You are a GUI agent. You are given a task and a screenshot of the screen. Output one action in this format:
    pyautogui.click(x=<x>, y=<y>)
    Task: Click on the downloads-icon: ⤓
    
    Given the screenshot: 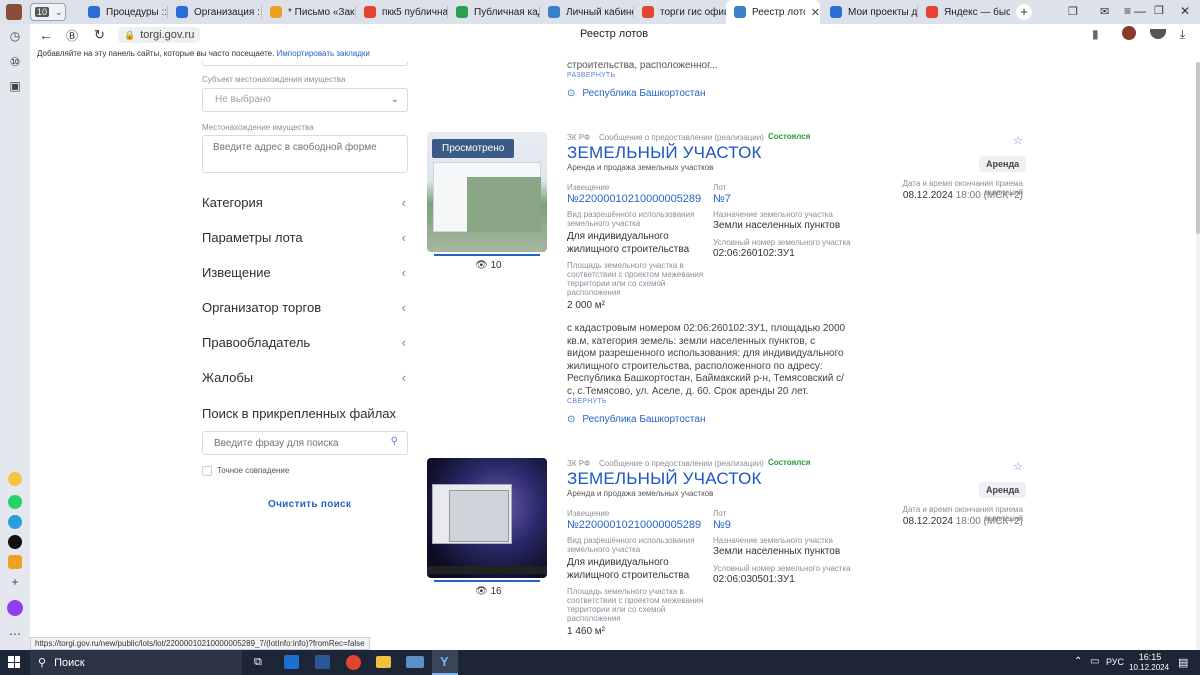 What is the action you would take?
    pyautogui.click(x=1182, y=34)
    